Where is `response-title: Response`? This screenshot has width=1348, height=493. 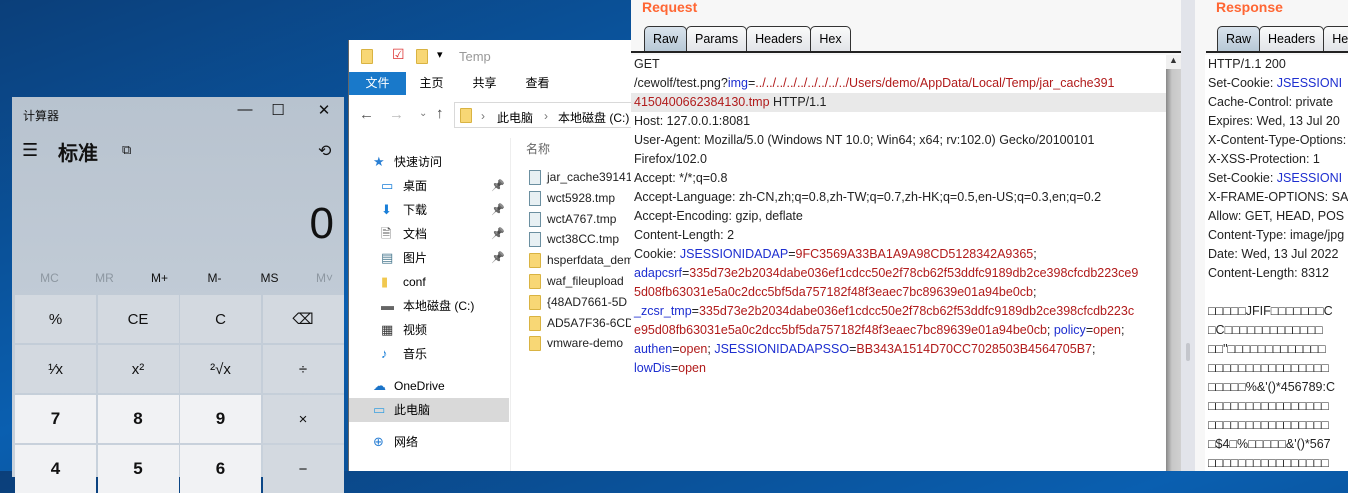 response-title: Response is located at coordinates (1249, 7).